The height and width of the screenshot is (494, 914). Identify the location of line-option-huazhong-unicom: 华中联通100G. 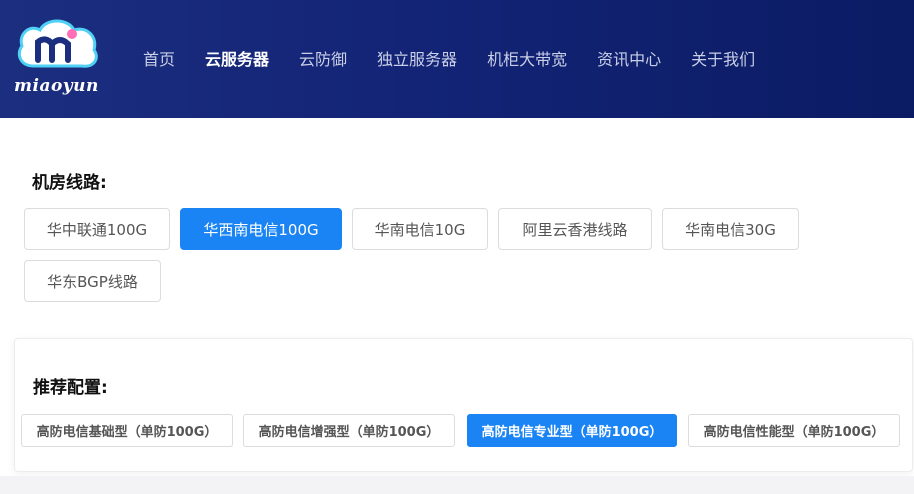
(97, 229).